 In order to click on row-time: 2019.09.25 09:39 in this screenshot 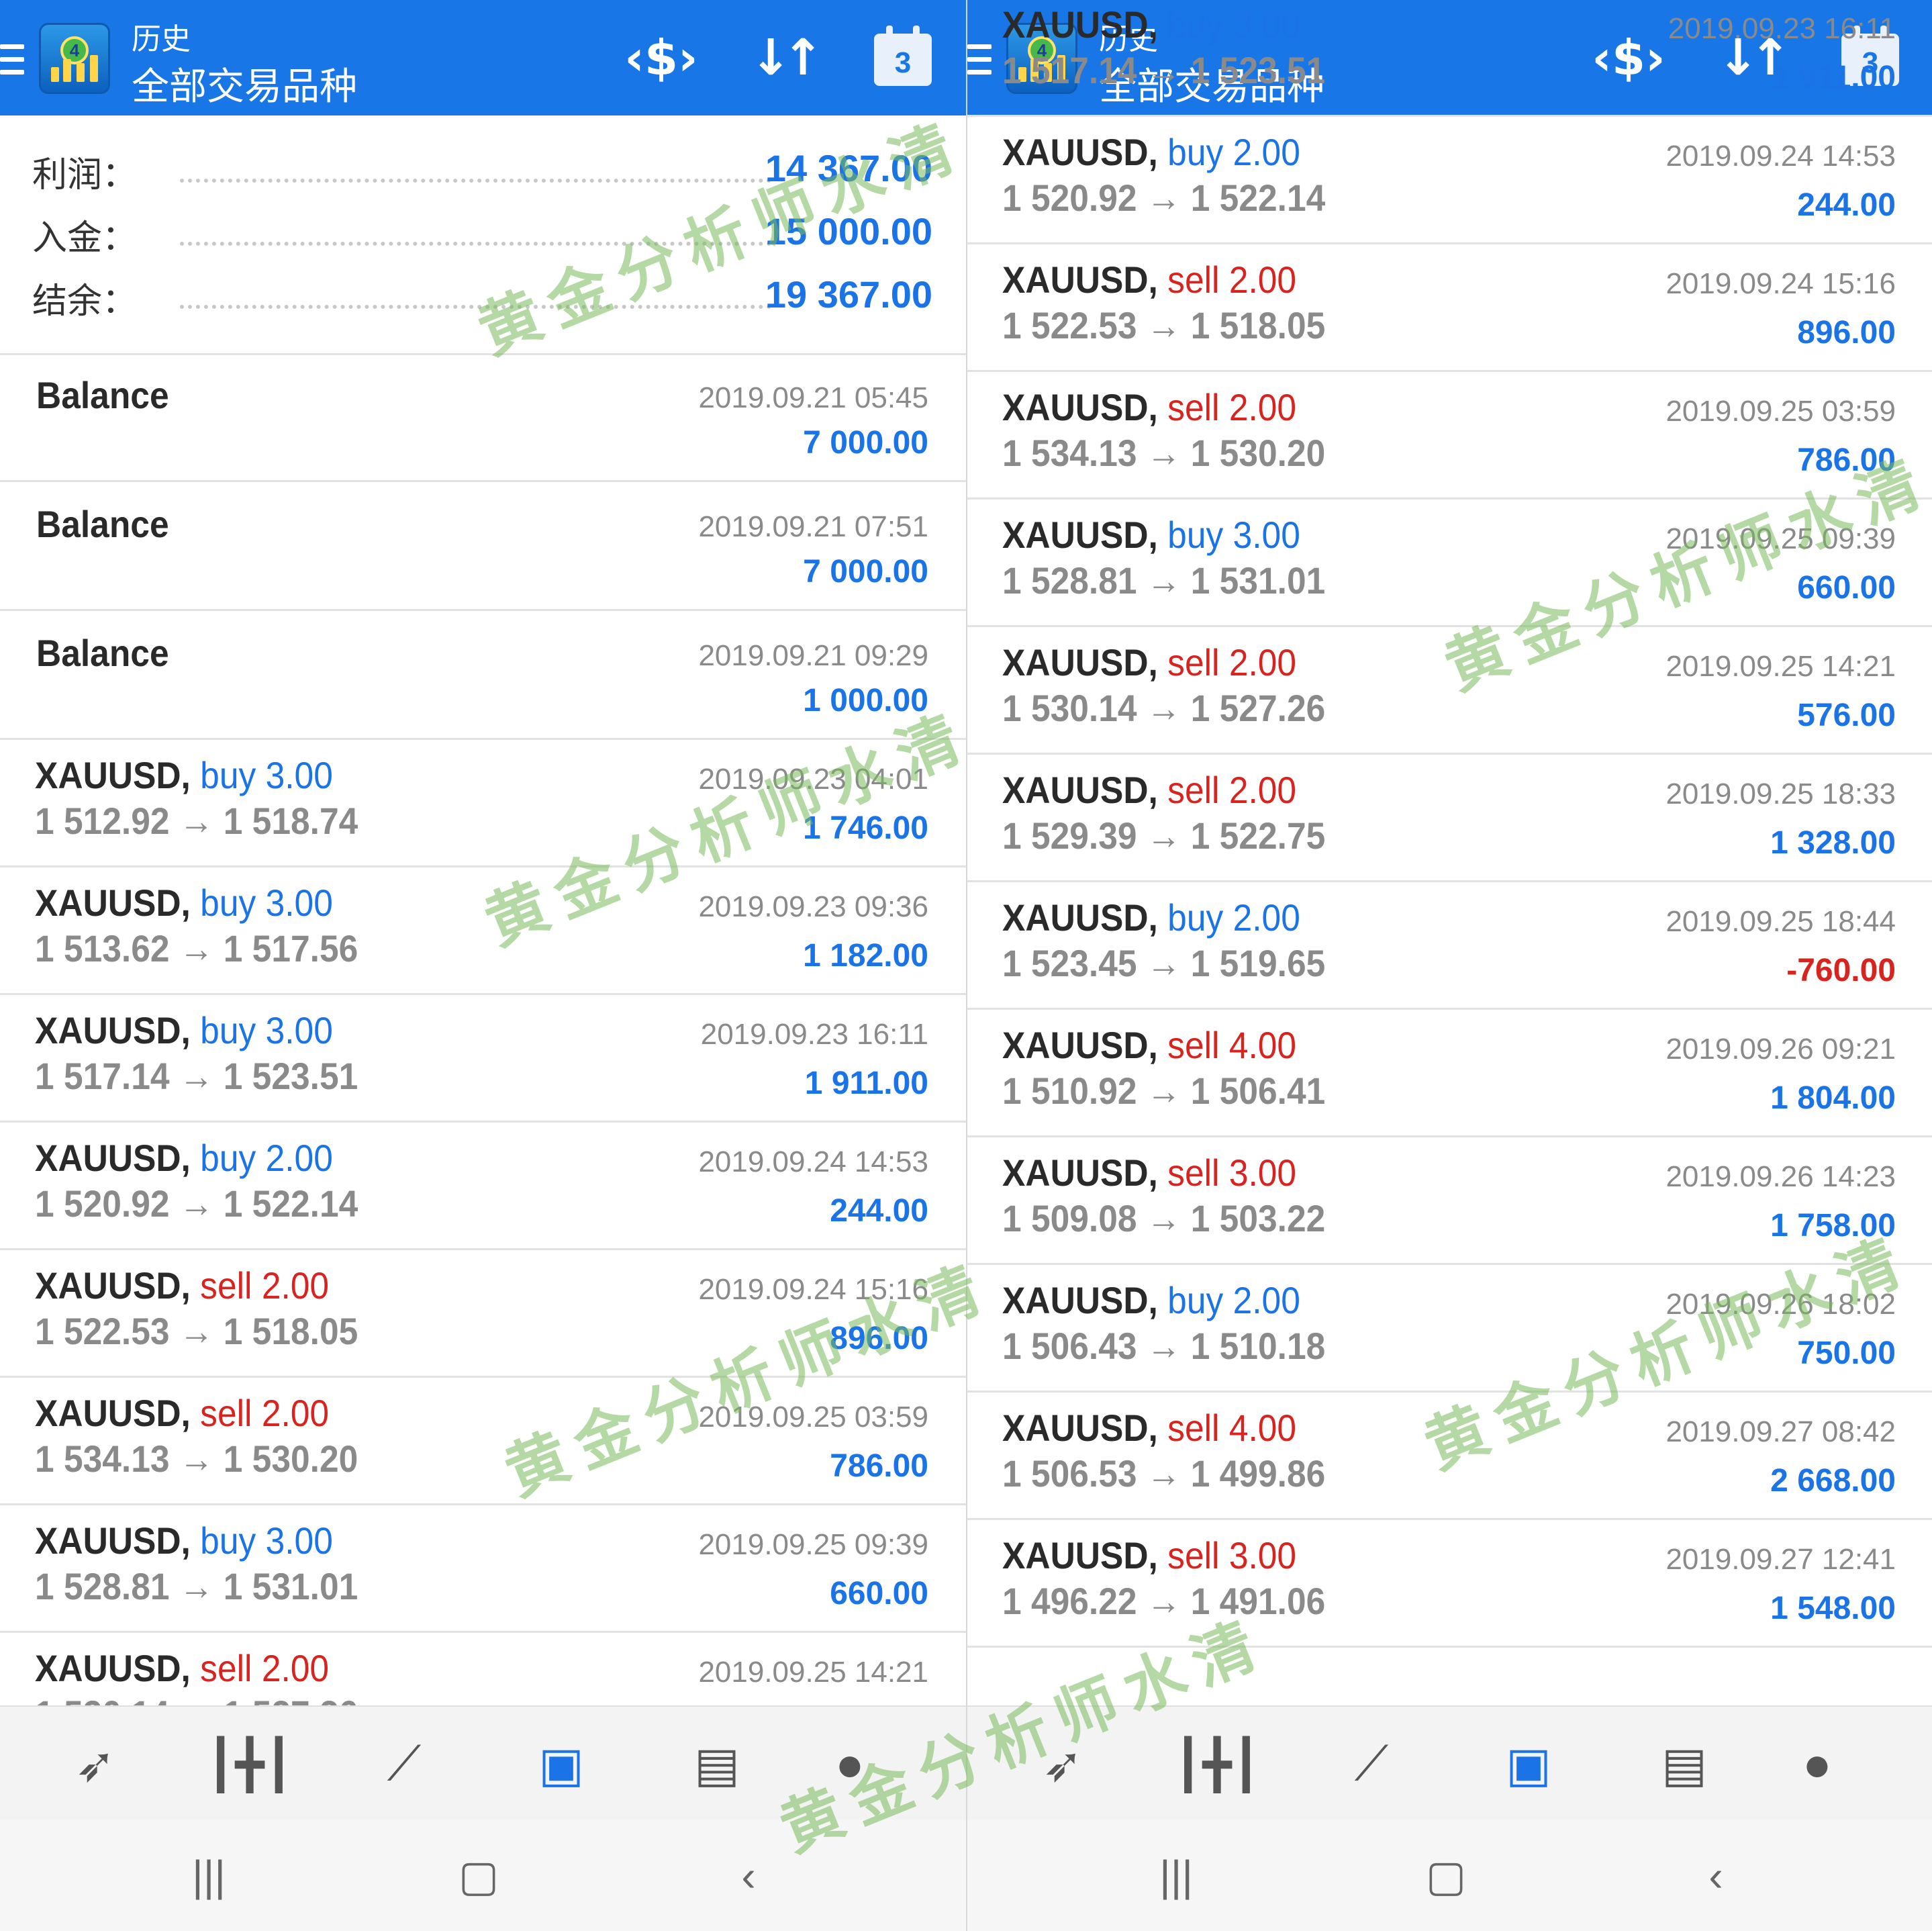, I will do `click(1780, 538)`.